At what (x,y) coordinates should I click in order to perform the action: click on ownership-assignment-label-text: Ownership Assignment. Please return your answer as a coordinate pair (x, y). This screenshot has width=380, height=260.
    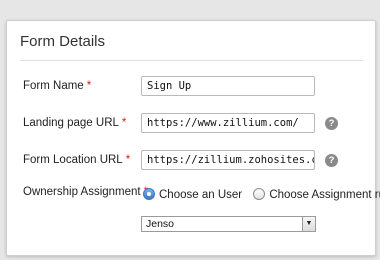
    Looking at the image, I should click on (82, 192).